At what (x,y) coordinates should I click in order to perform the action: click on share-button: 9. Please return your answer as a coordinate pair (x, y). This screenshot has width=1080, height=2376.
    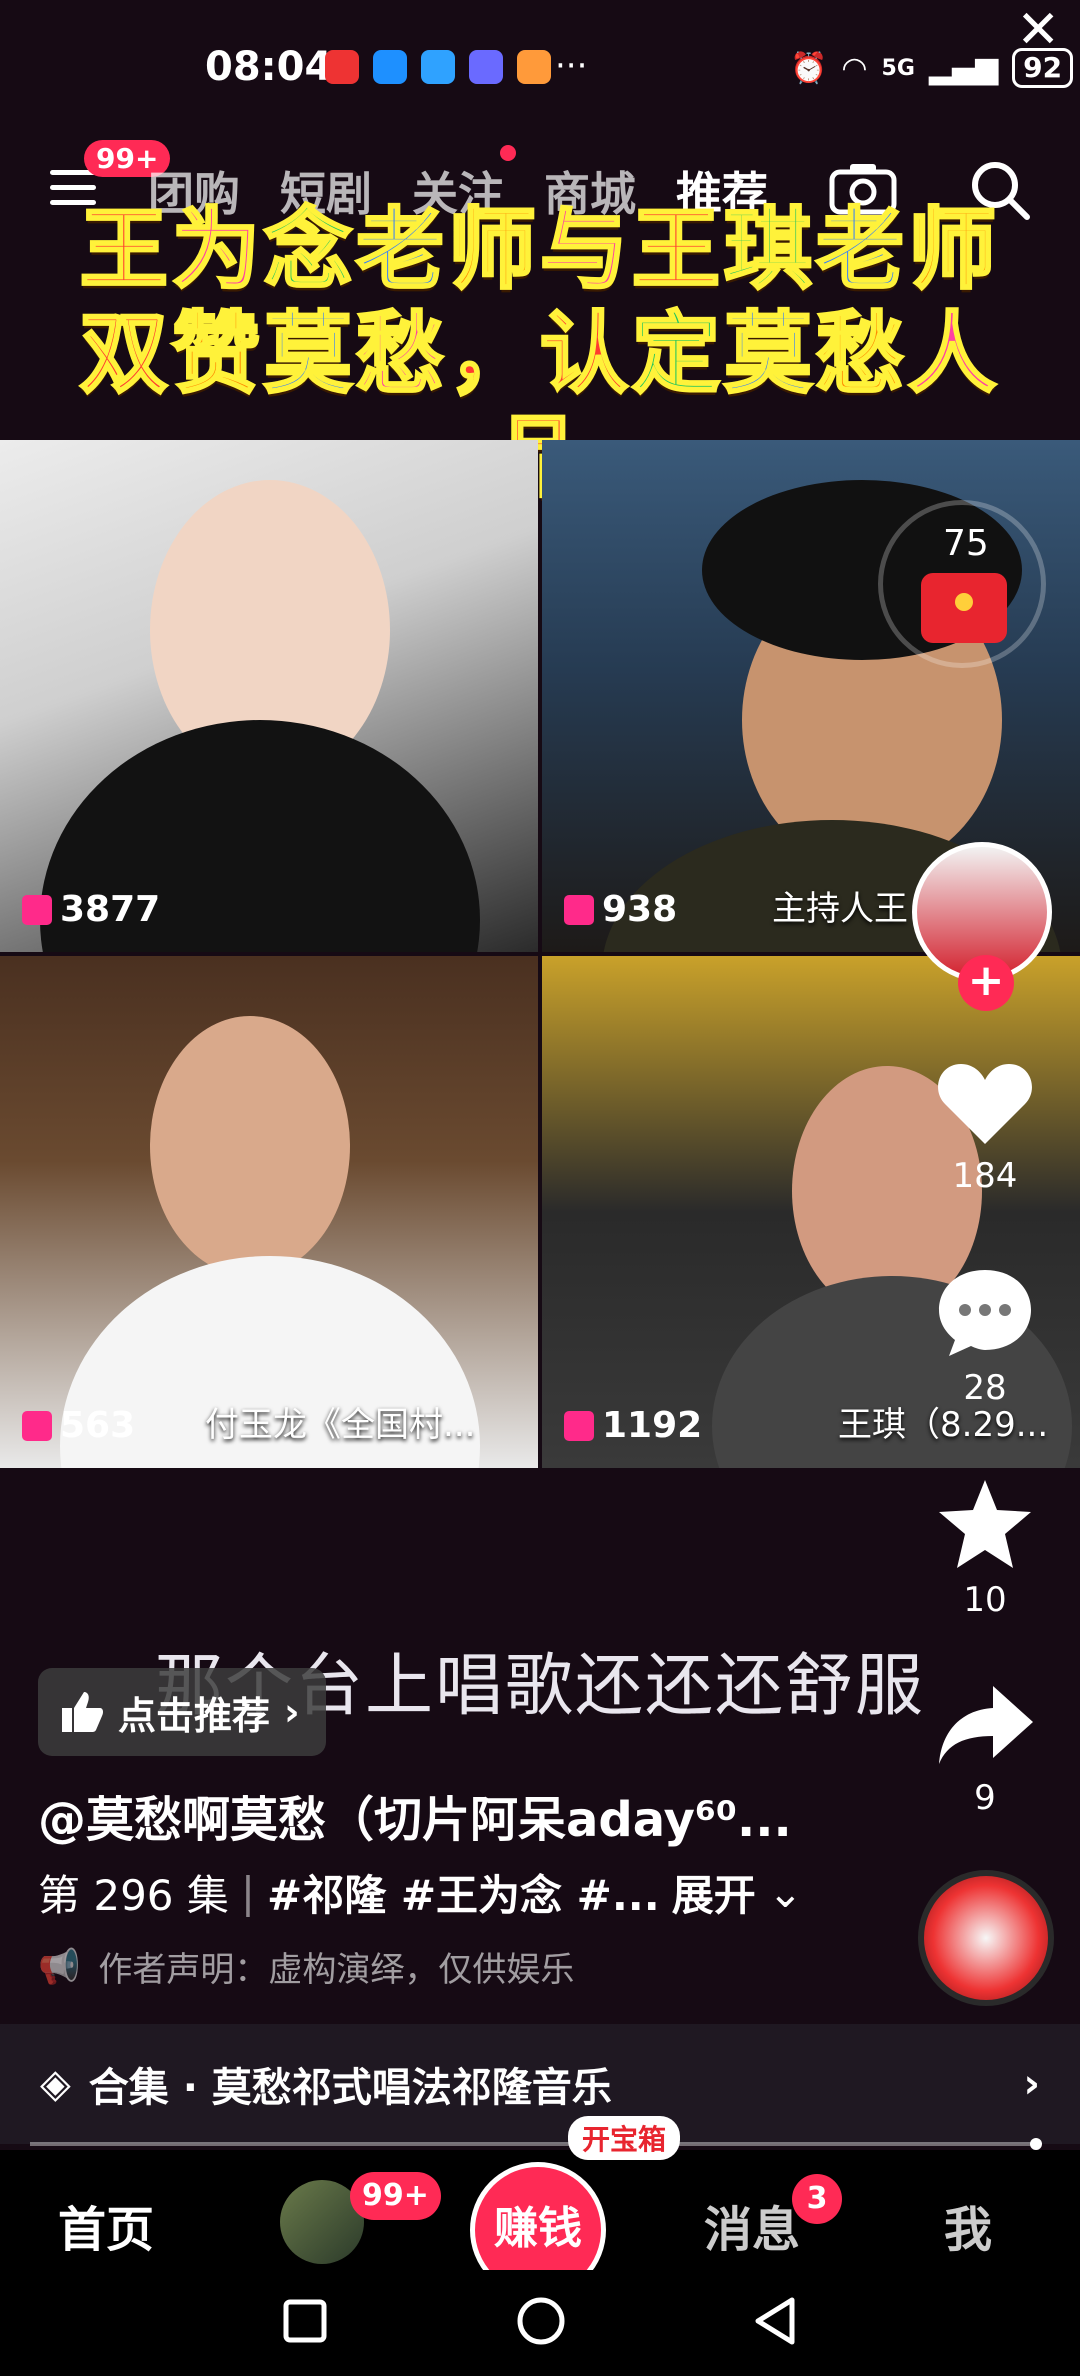
    Looking at the image, I should click on (985, 1749).